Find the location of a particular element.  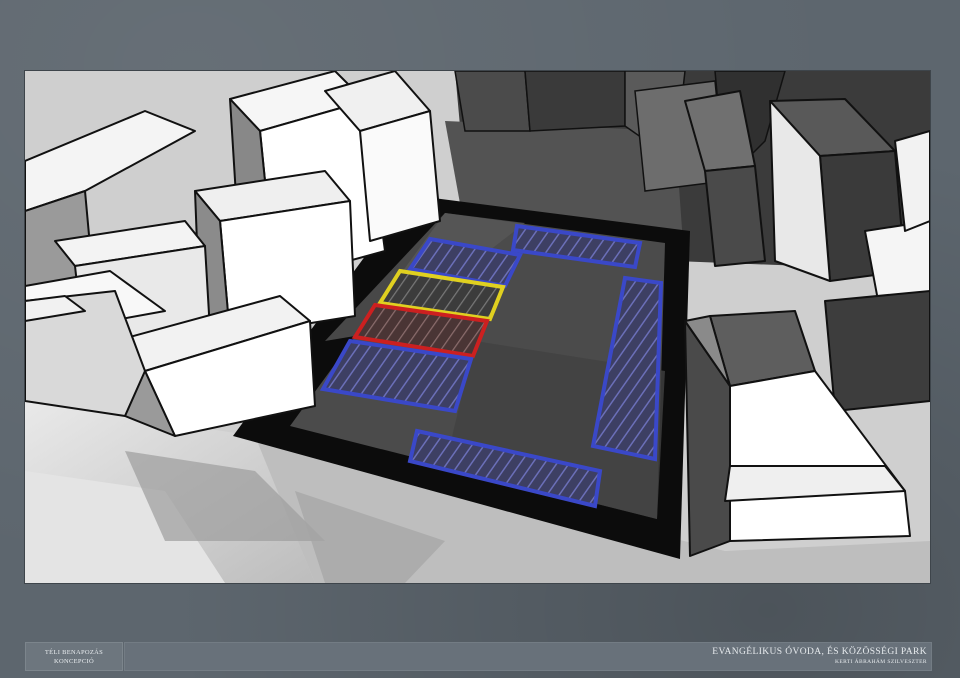

concept-label-line2: KONCEPCIÓ is located at coordinates (74, 661).